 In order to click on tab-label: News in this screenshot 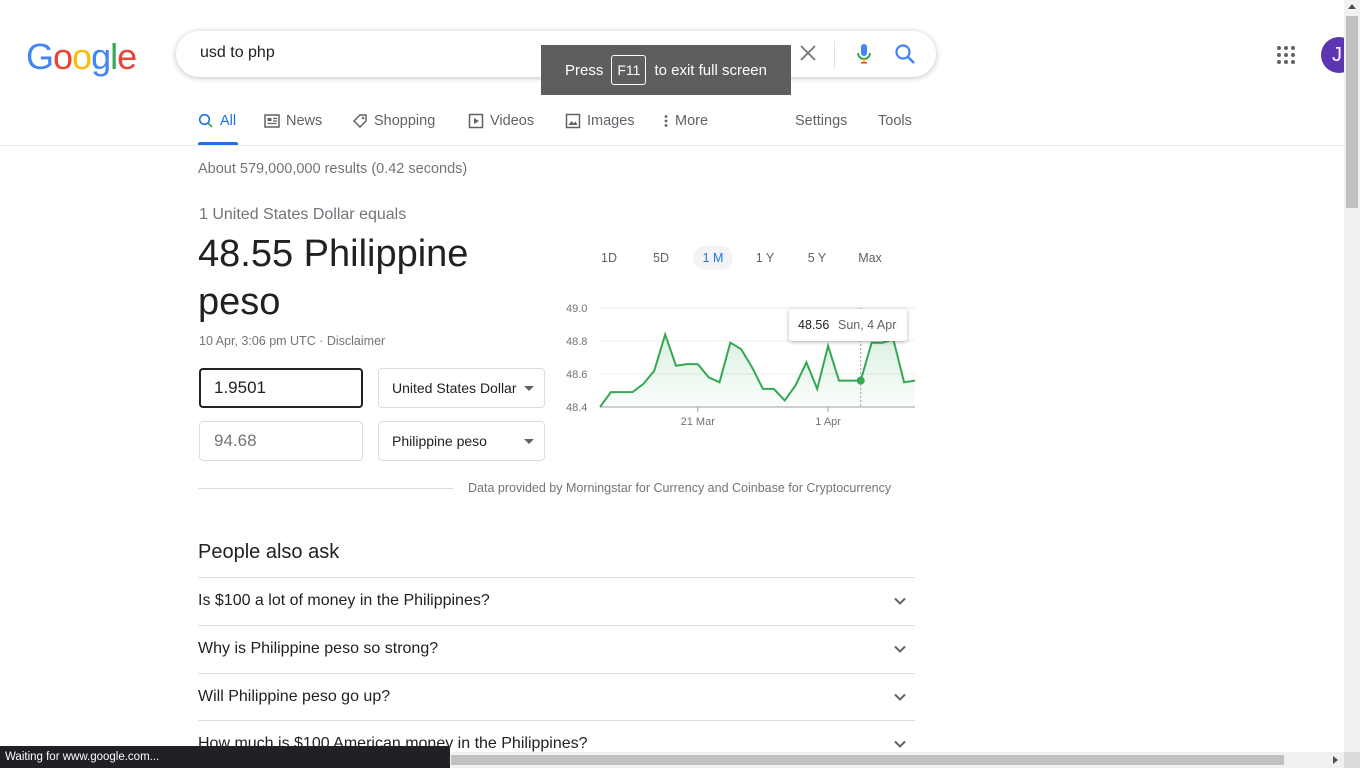, I will do `click(304, 121)`.